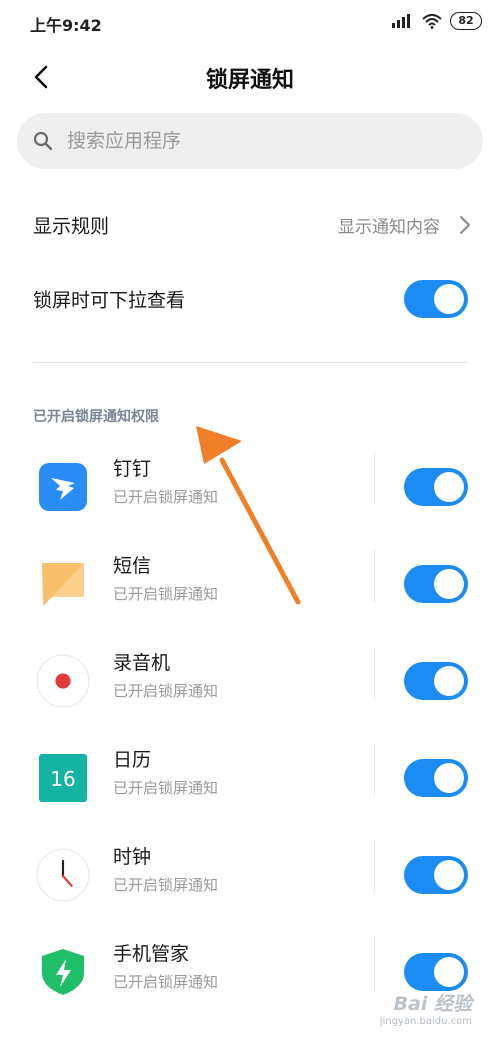 This screenshot has width=500, height=1039. I want to click on app-name: 日历, so click(132, 760).